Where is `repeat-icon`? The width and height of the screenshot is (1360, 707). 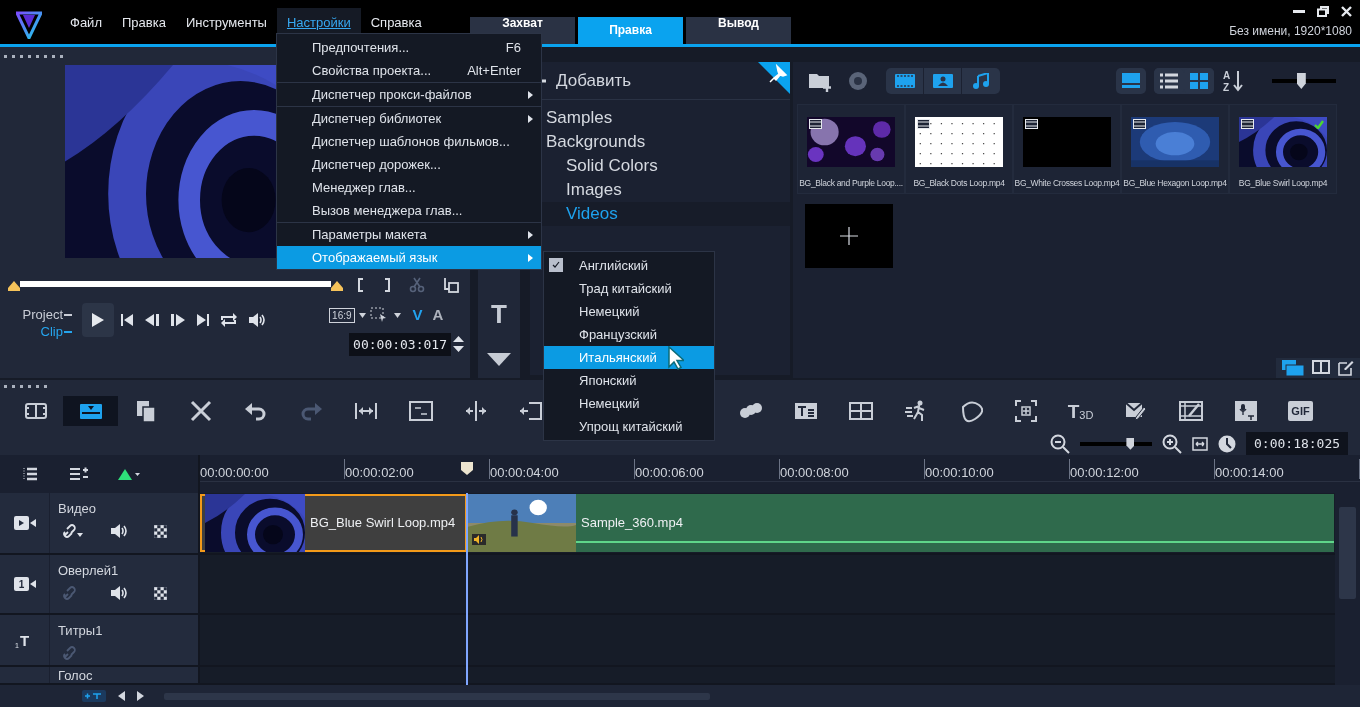 repeat-icon is located at coordinates (229, 320).